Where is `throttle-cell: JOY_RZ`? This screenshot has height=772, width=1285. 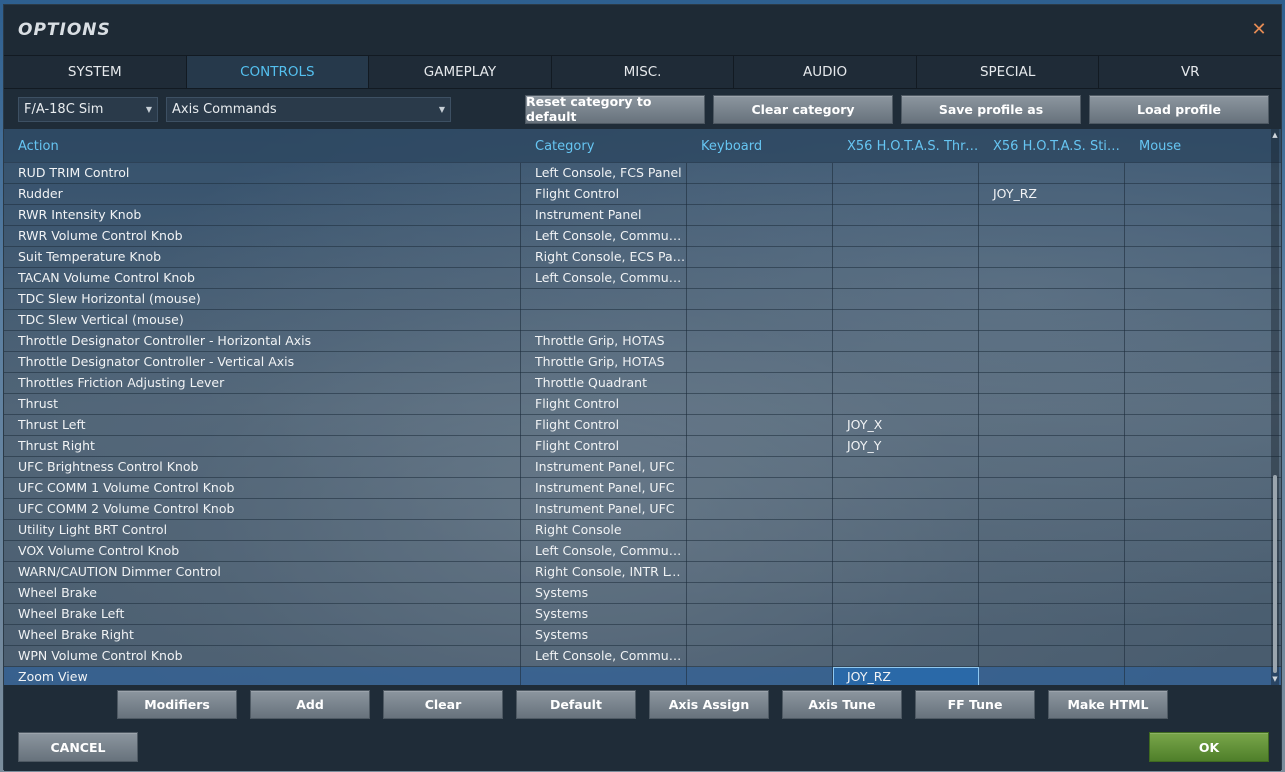
throttle-cell: JOY_RZ is located at coordinates (906, 675).